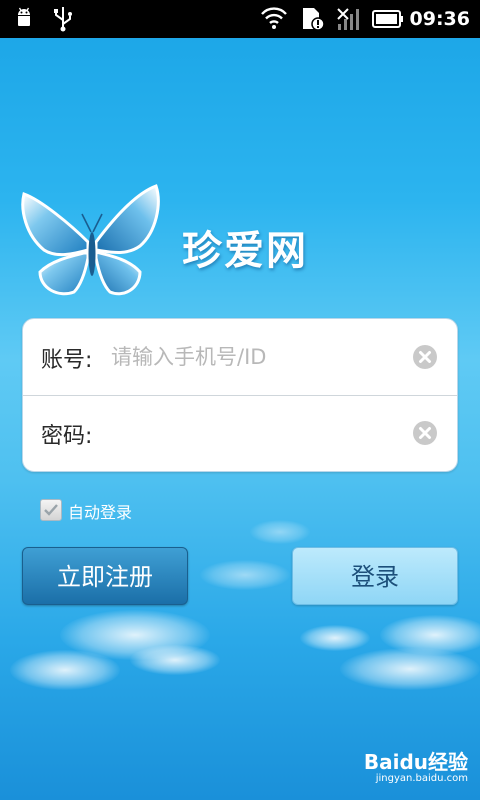  What do you see at coordinates (274, 20) in the screenshot?
I see `wifi-icon` at bounding box center [274, 20].